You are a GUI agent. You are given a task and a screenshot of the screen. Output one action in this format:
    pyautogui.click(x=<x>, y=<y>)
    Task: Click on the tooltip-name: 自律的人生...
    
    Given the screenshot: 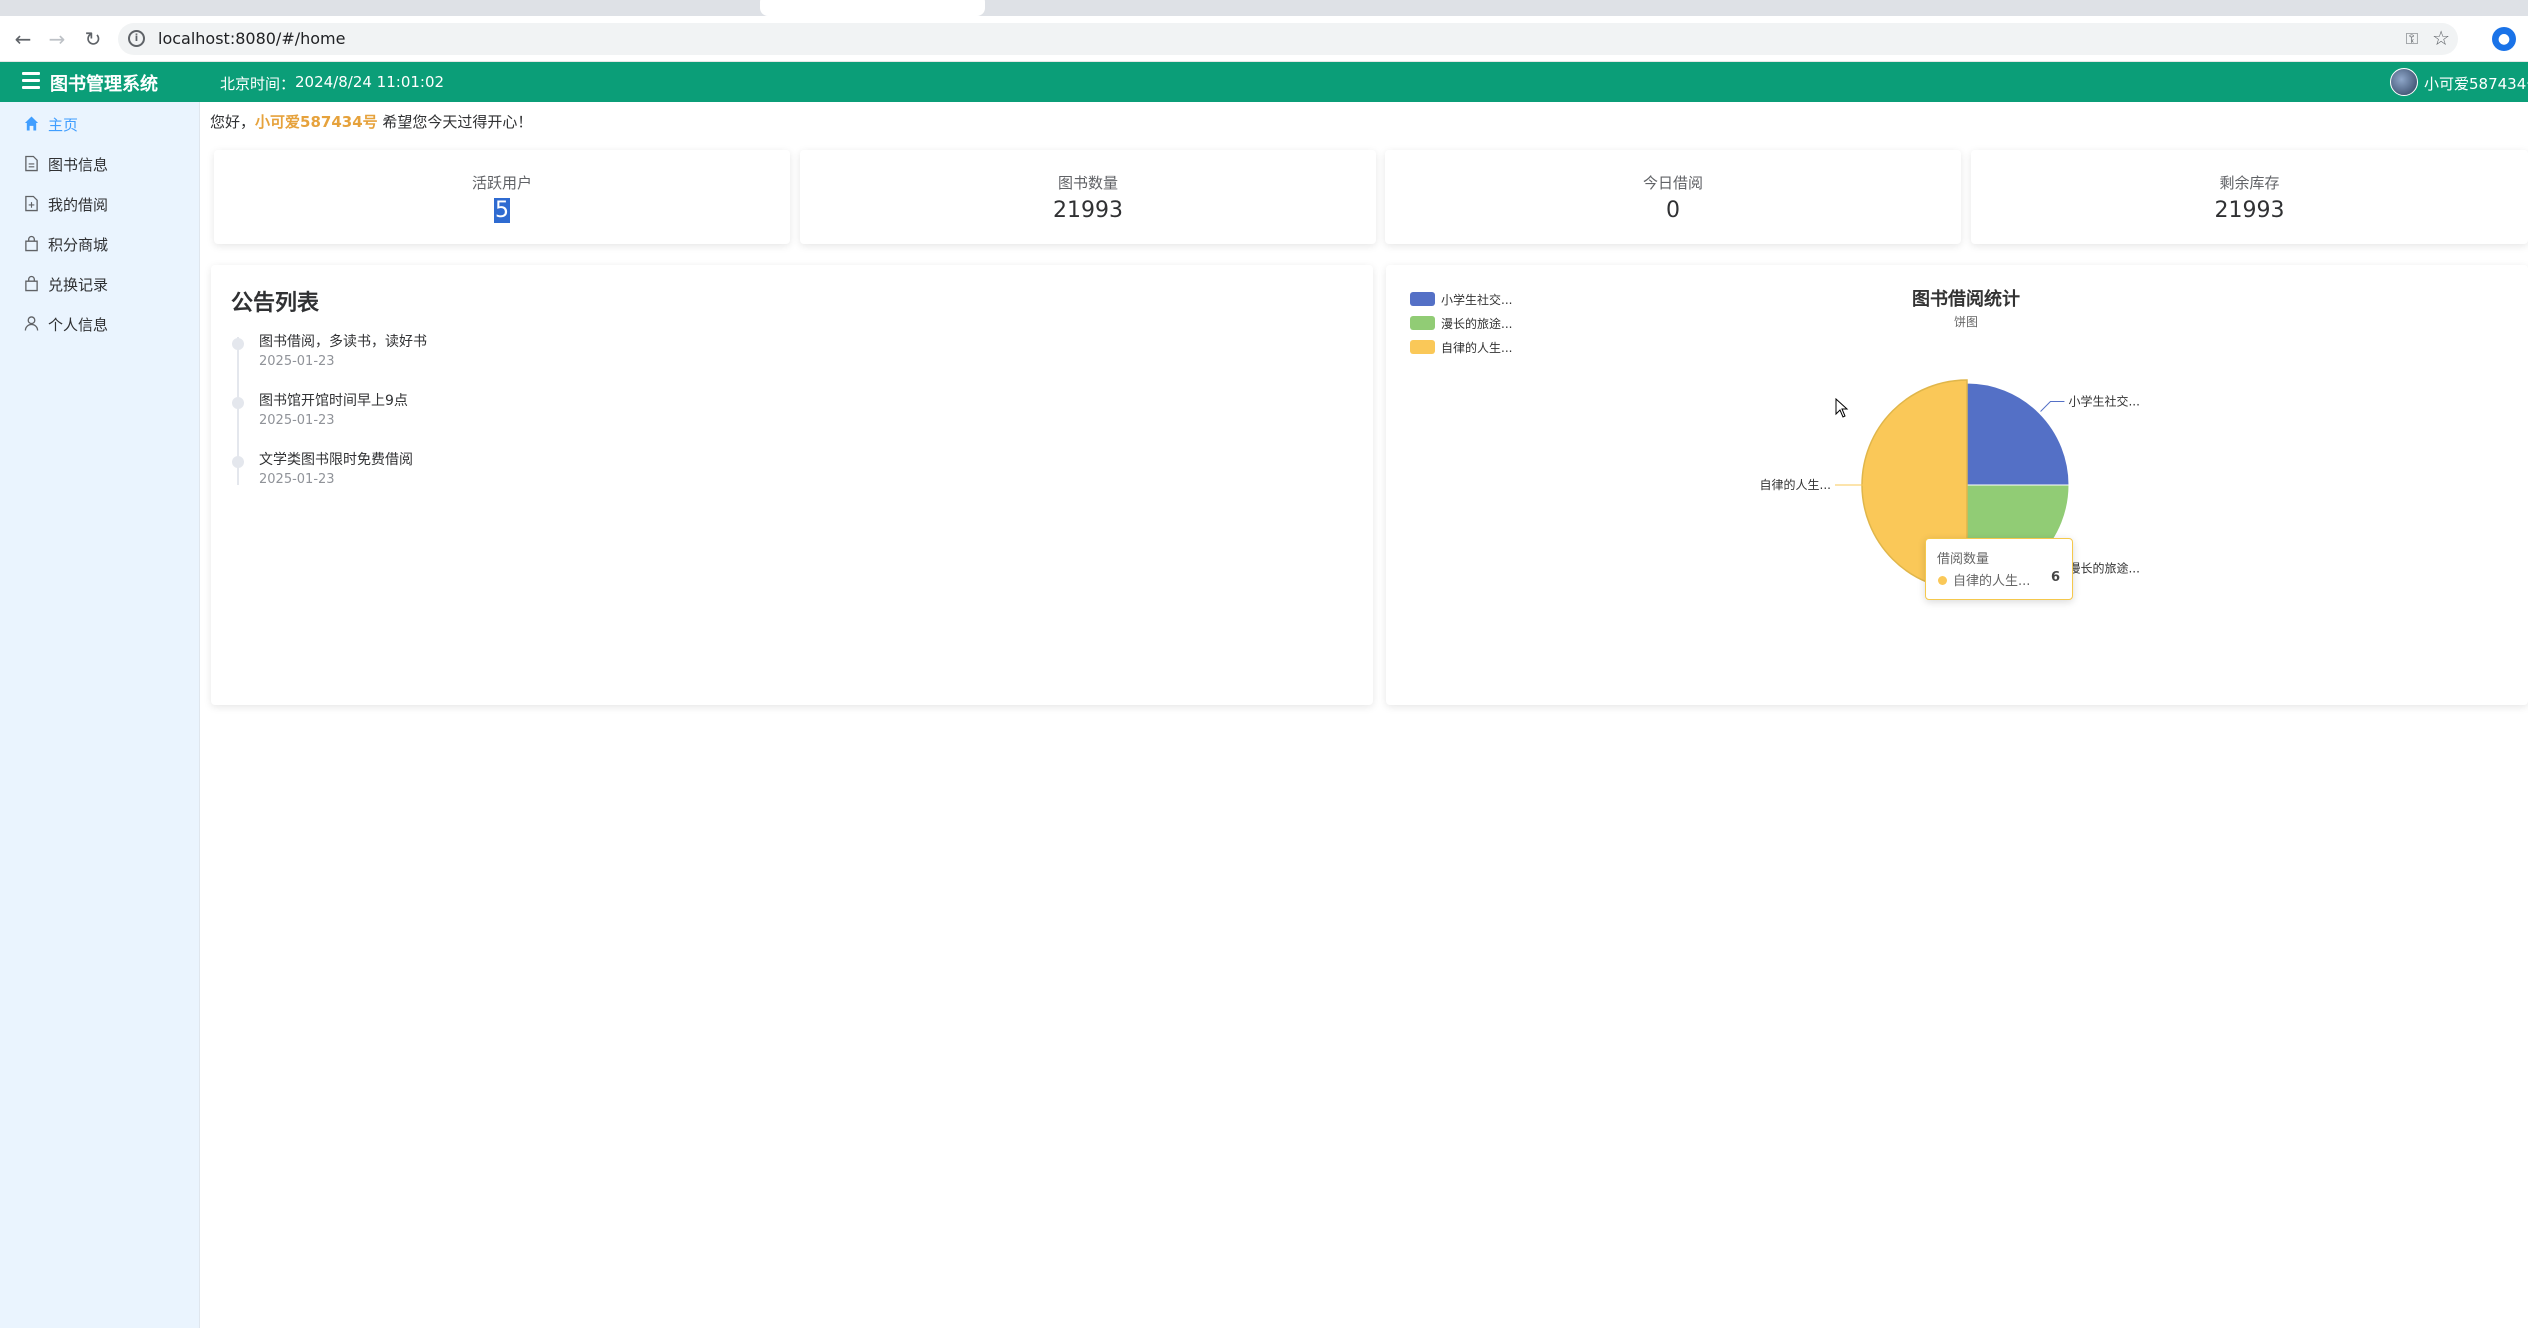 What is the action you would take?
    pyautogui.click(x=1992, y=581)
    